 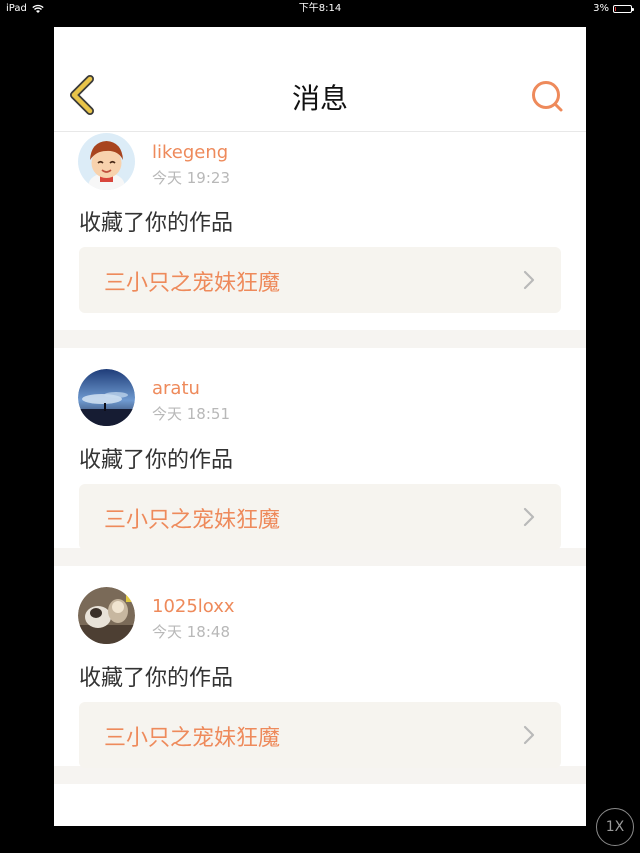 What do you see at coordinates (319, 98) in the screenshot?
I see `page-title: 消息` at bounding box center [319, 98].